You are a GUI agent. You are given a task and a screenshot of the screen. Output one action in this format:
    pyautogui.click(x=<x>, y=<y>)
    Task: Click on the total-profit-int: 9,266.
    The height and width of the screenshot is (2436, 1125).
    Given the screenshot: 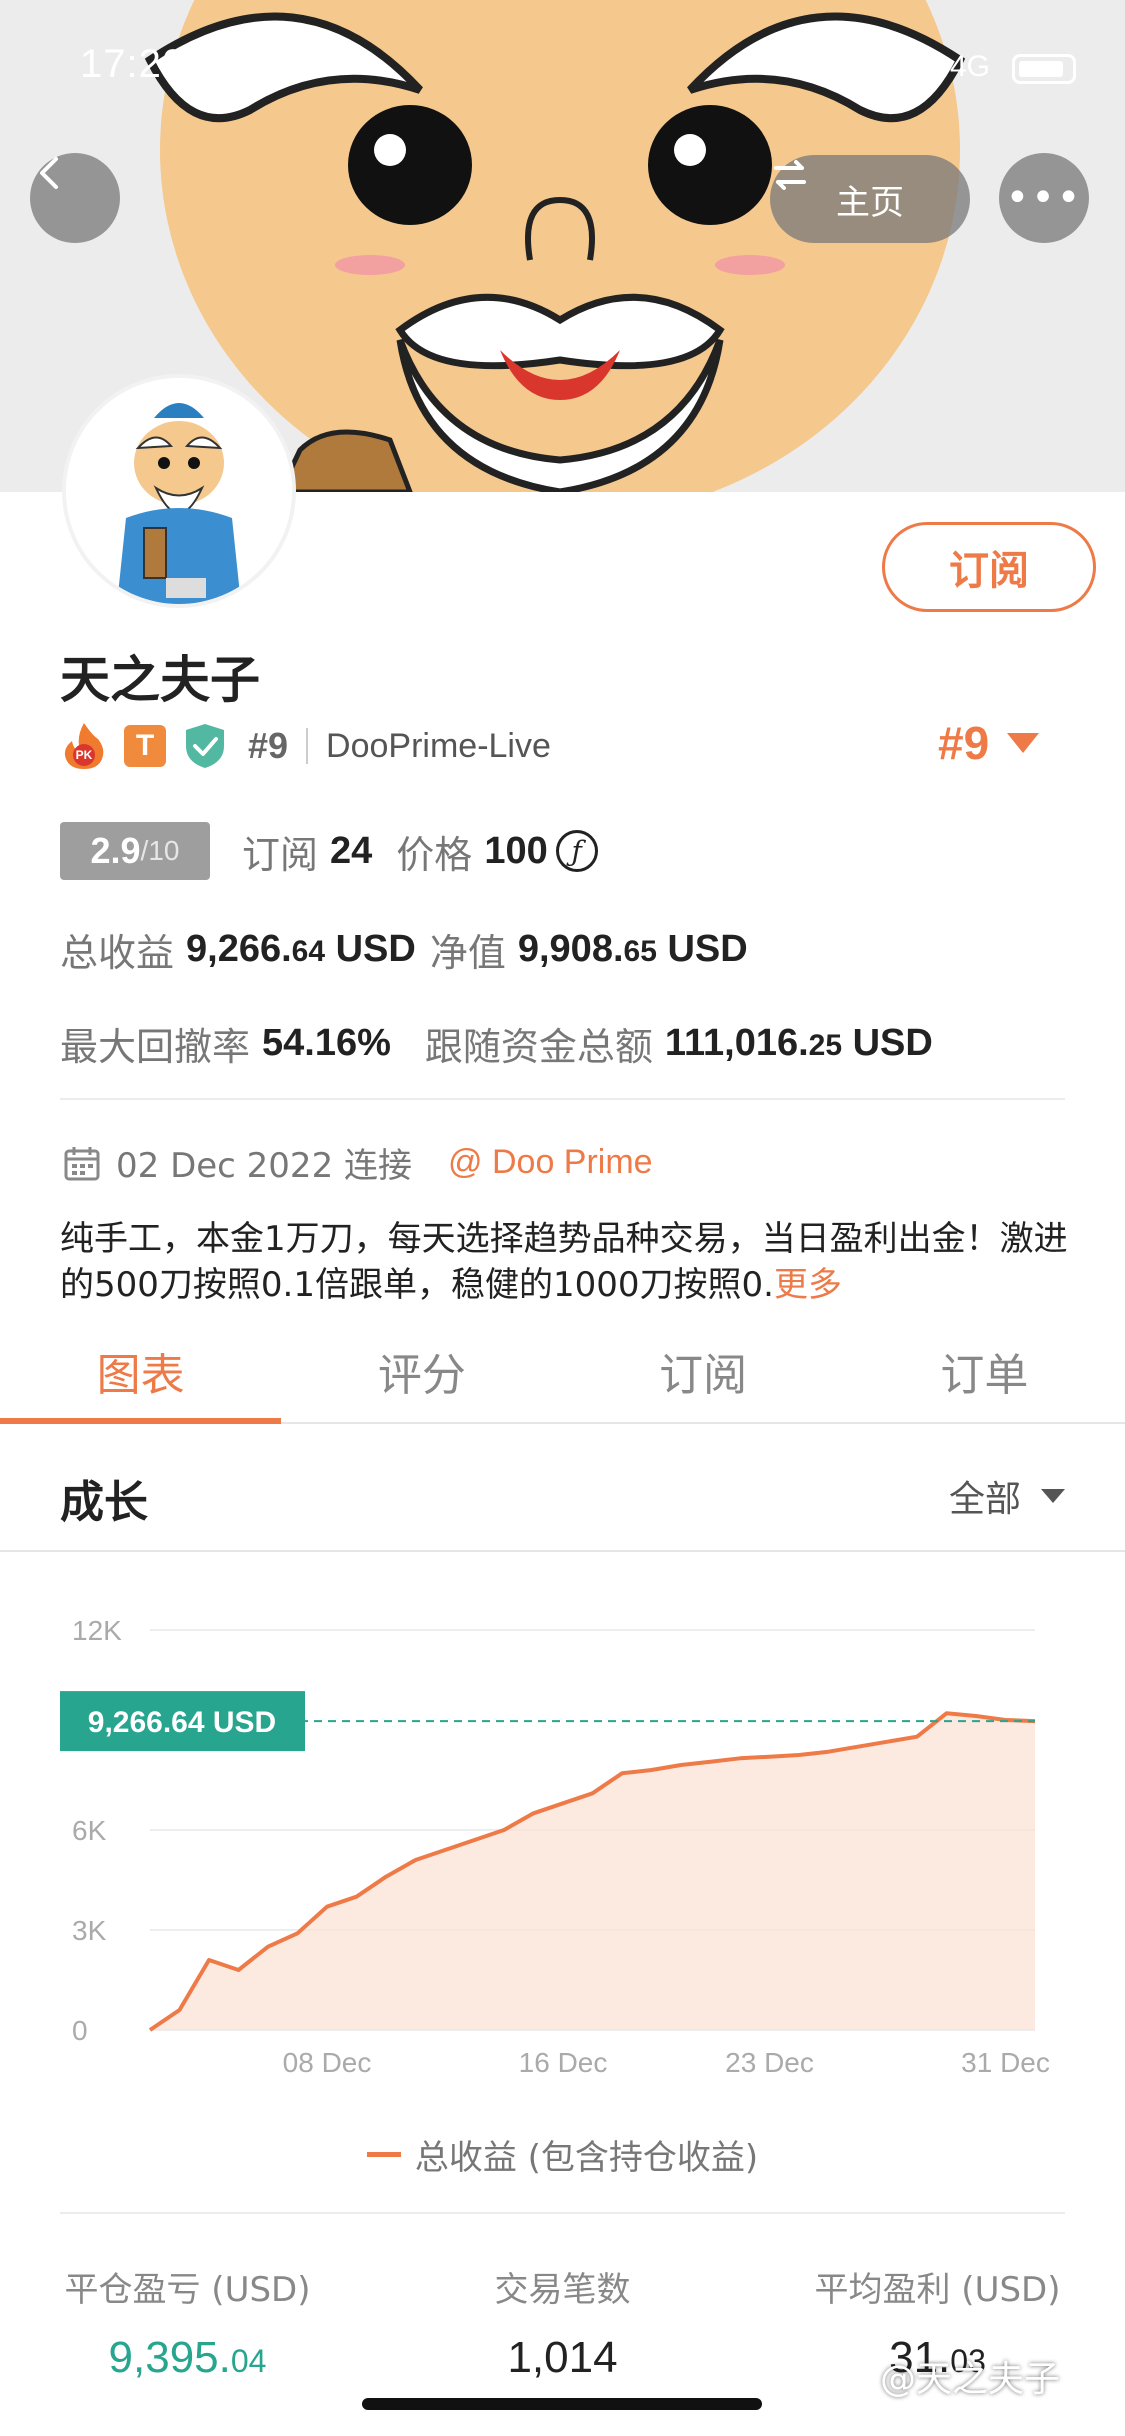 What is the action you would take?
    pyautogui.click(x=239, y=949)
    